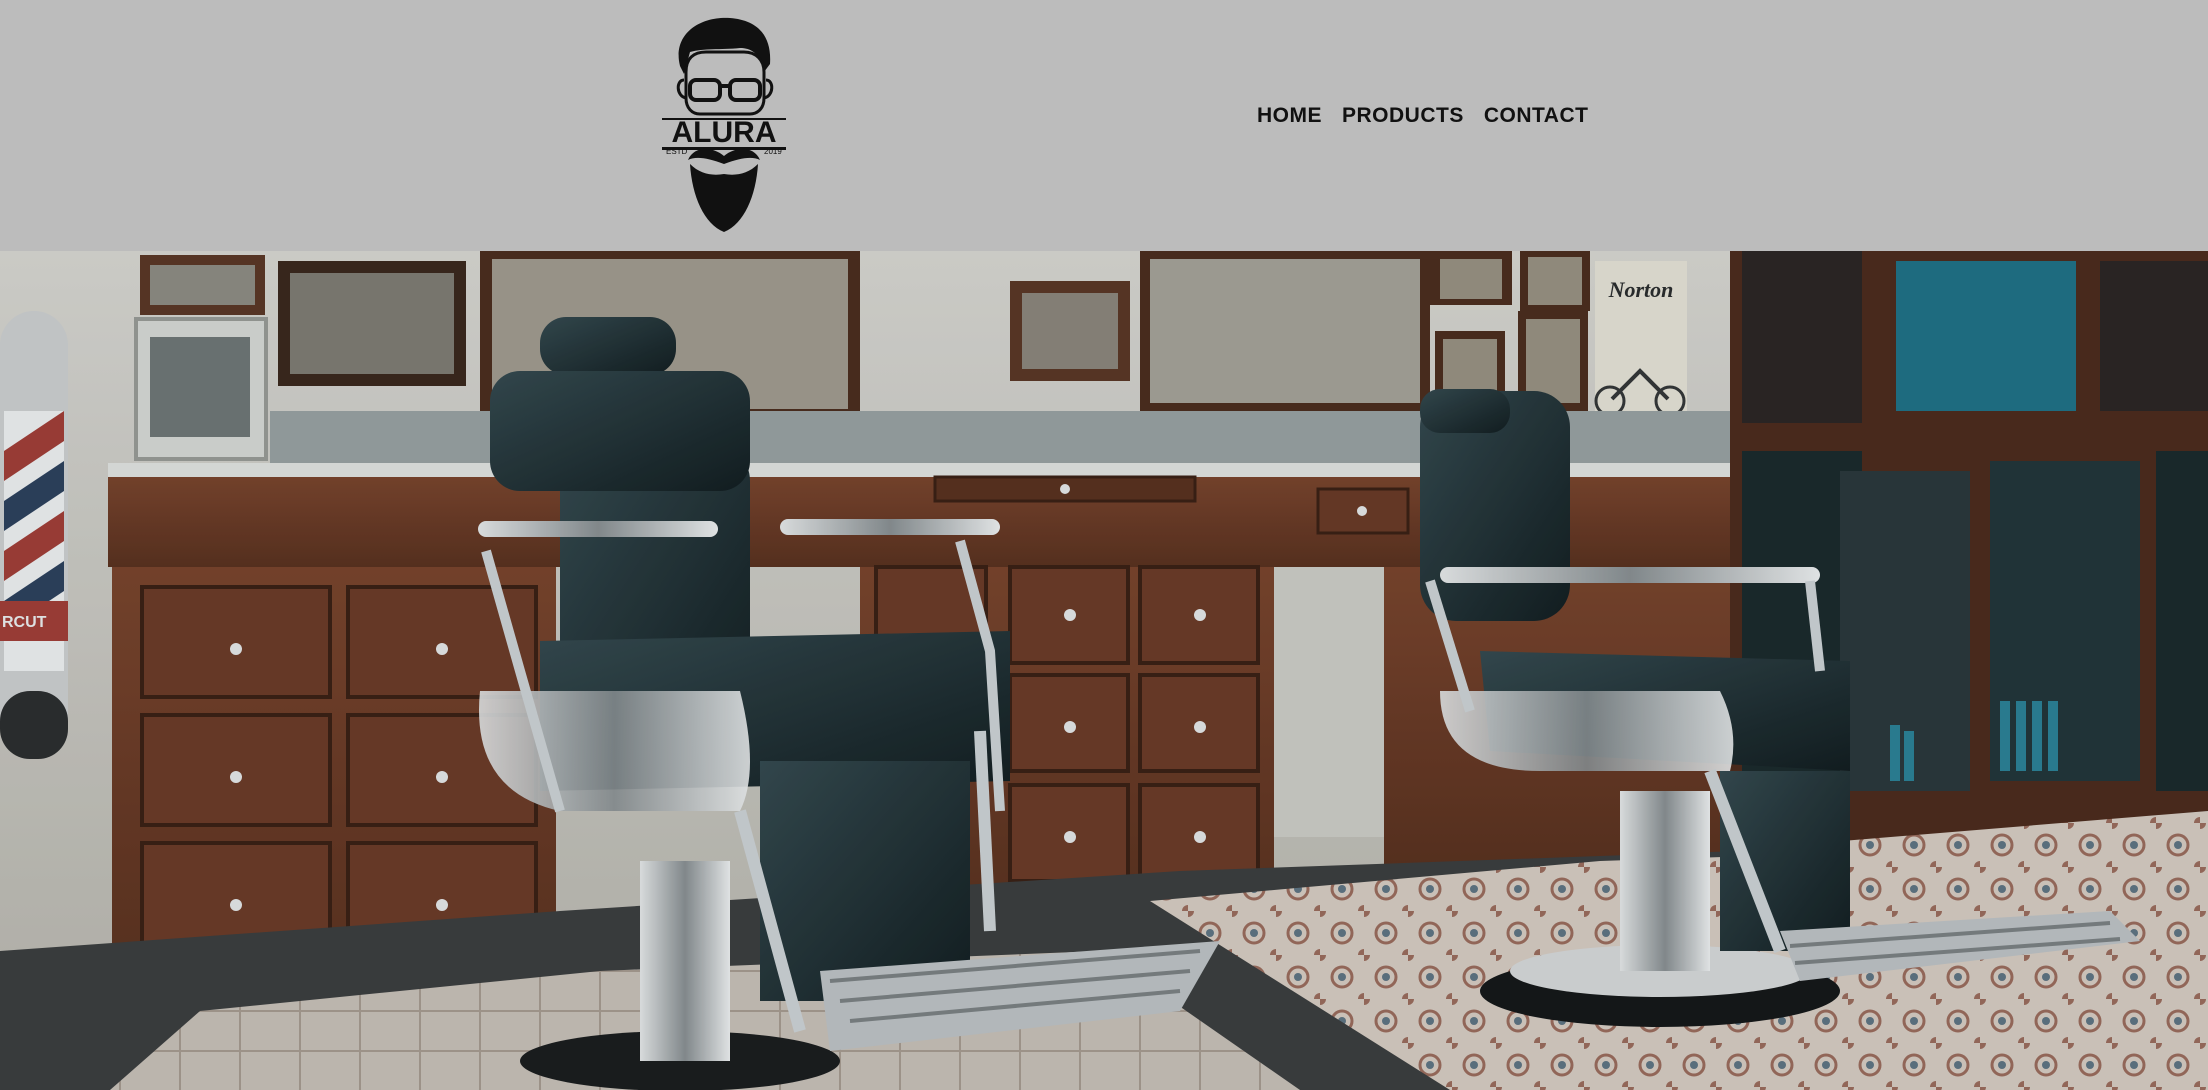 Image resolution: width=2208 pixels, height=1090 pixels. I want to click on nav-products: PRODUCTS, so click(1403, 116).